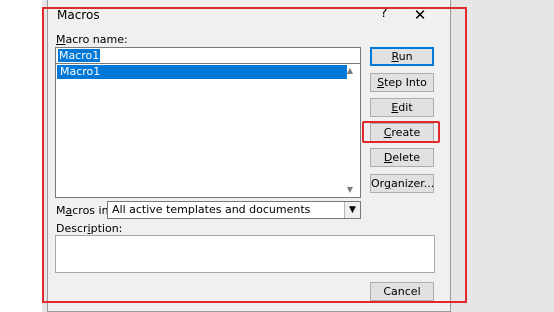 The image size is (554, 312). What do you see at coordinates (21, 156) in the screenshot?
I see `document-margin` at bounding box center [21, 156].